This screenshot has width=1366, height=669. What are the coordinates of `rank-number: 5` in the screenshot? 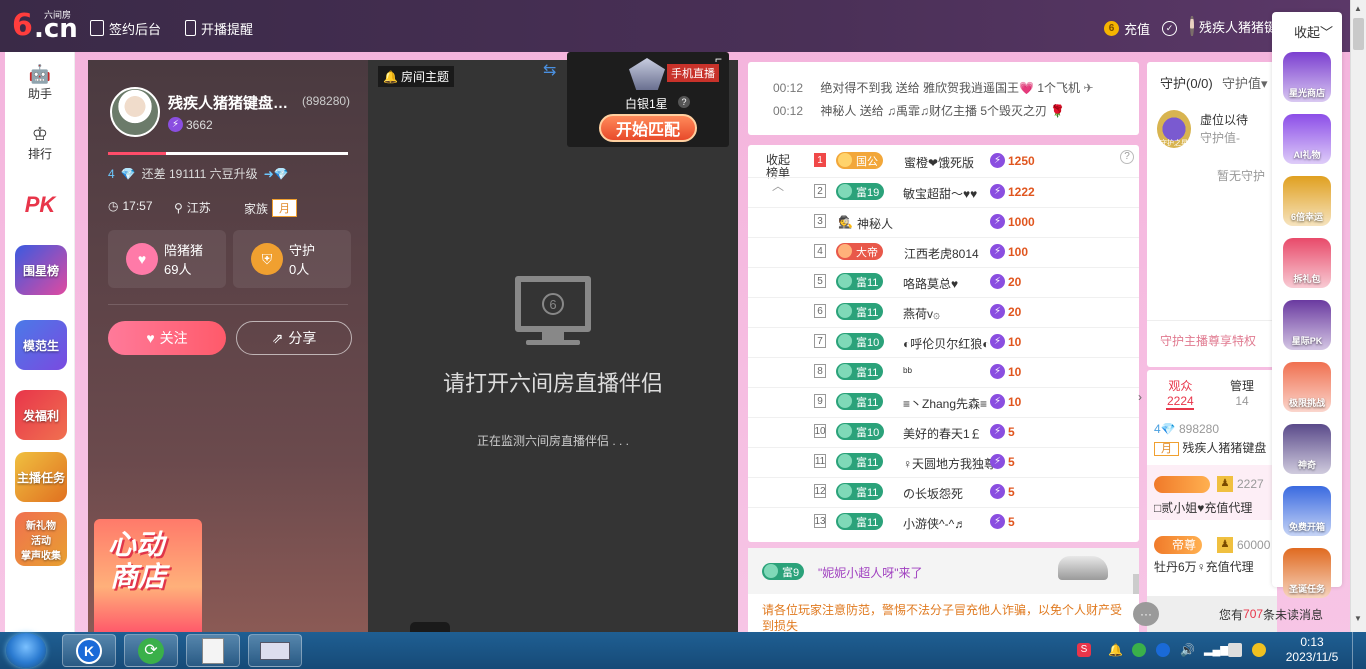 It's located at (820, 281).